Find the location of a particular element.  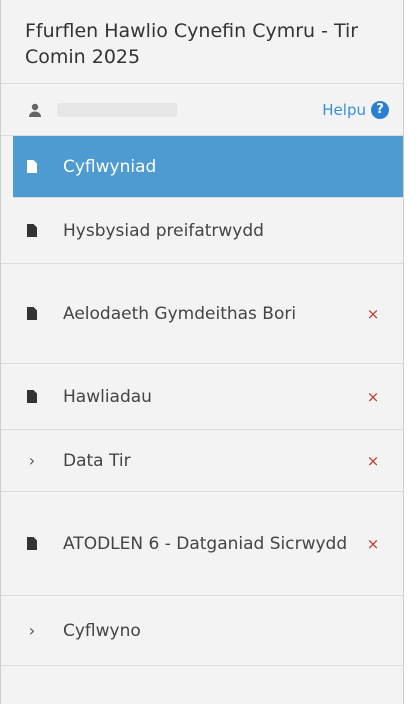

nav-item-hysbysiad-preifatrwydd: Hysbysiad preifatrwydd is located at coordinates (202, 231).